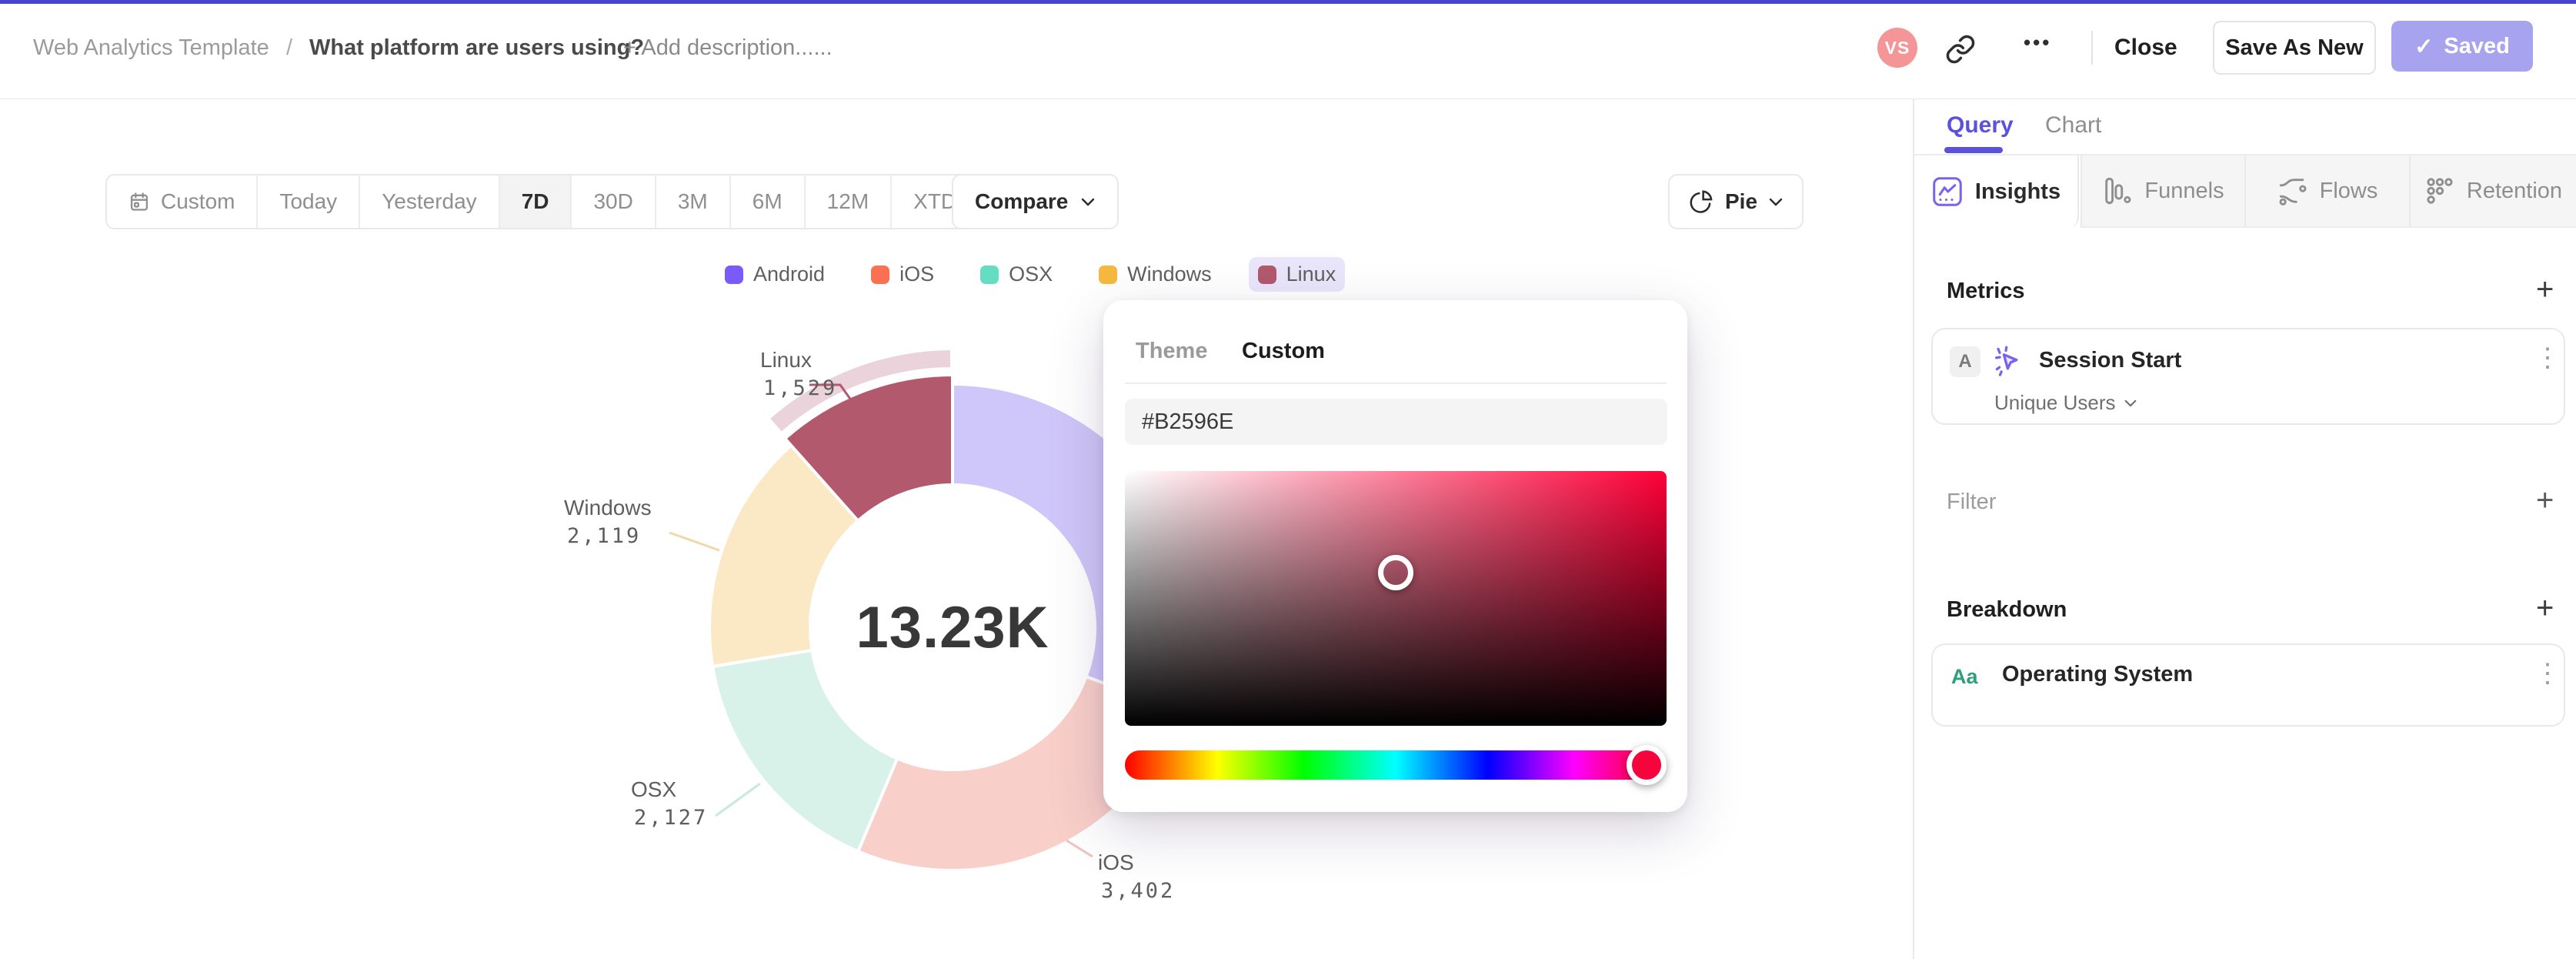  Describe the element at coordinates (768, 201) in the screenshot. I see `range-6m: 6M` at that location.